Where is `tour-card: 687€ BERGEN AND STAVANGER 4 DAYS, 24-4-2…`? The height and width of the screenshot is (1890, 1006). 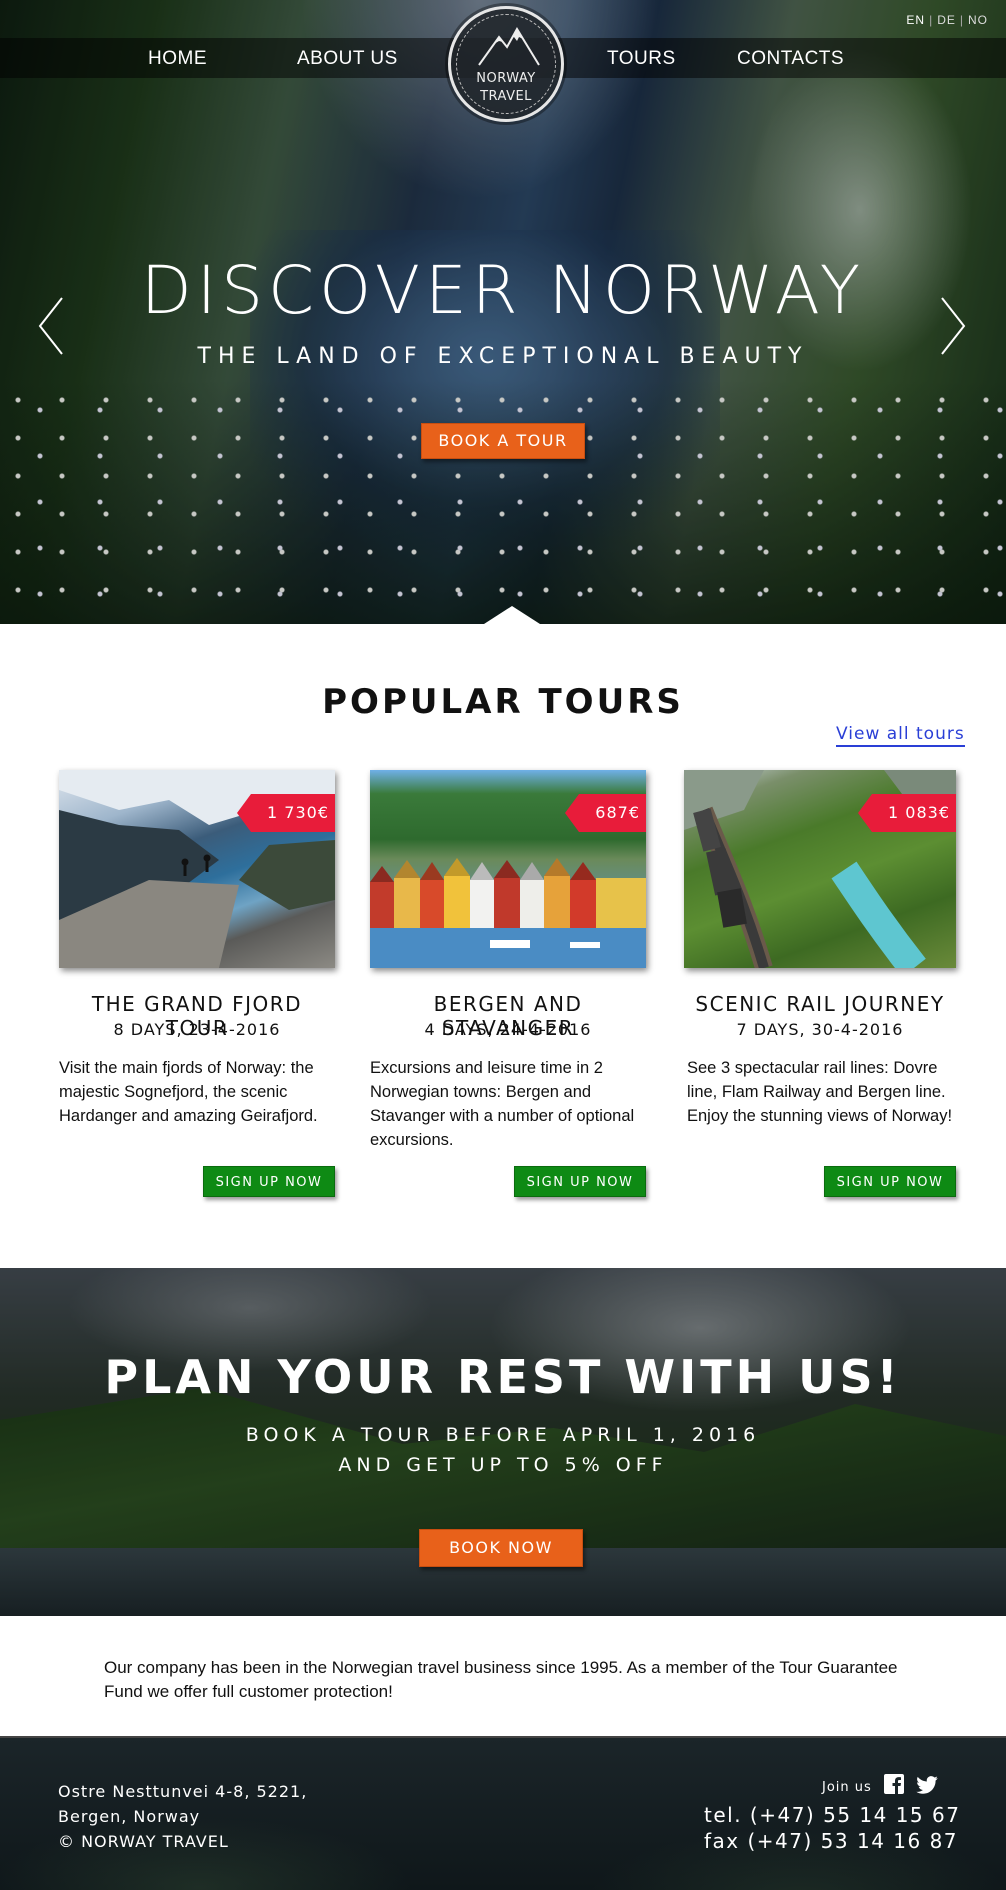 tour-card: 687€ BERGEN AND STAVANGER 4 DAYS, 24-4-2… is located at coordinates (510, 983).